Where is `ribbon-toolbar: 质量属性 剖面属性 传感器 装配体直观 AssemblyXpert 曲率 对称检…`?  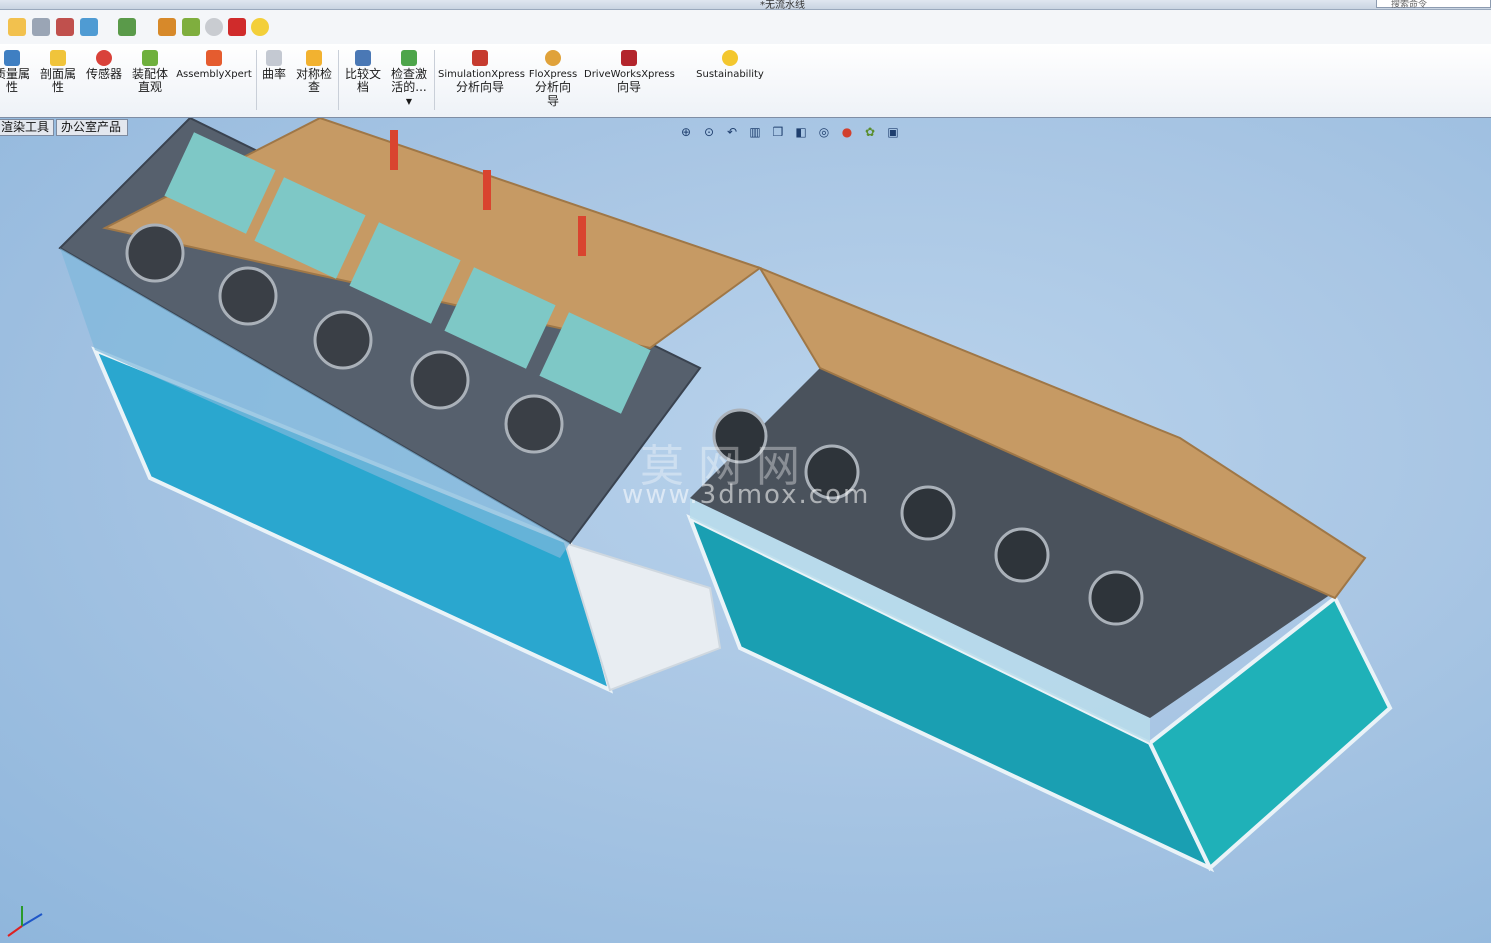
ribbon-toolbar: 质量属性 剖面属性 传感器 装配体直观 AssemblyXpert 曲率 对称检… is located at coordinates (745, 81).